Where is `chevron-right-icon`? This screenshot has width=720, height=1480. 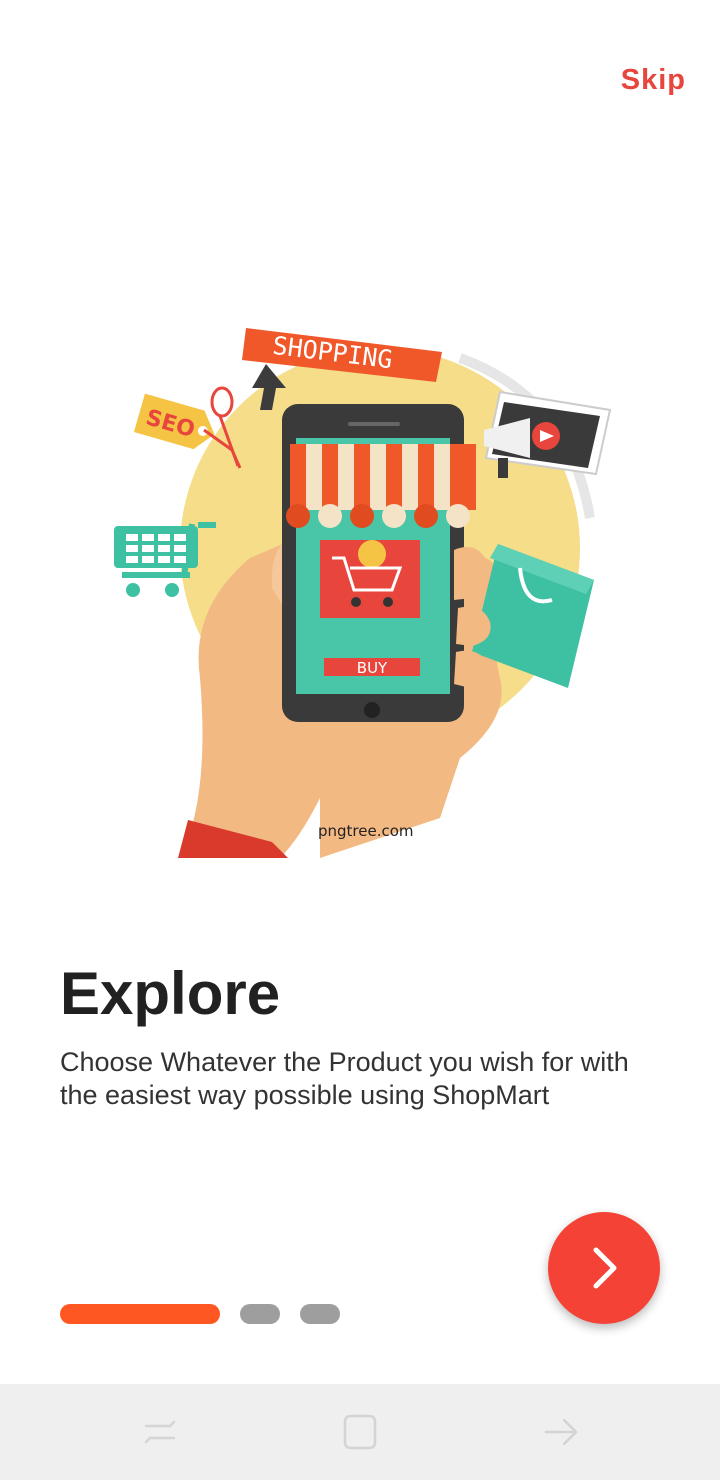
chevron-right-icon is located at coordinates (605, 1268).